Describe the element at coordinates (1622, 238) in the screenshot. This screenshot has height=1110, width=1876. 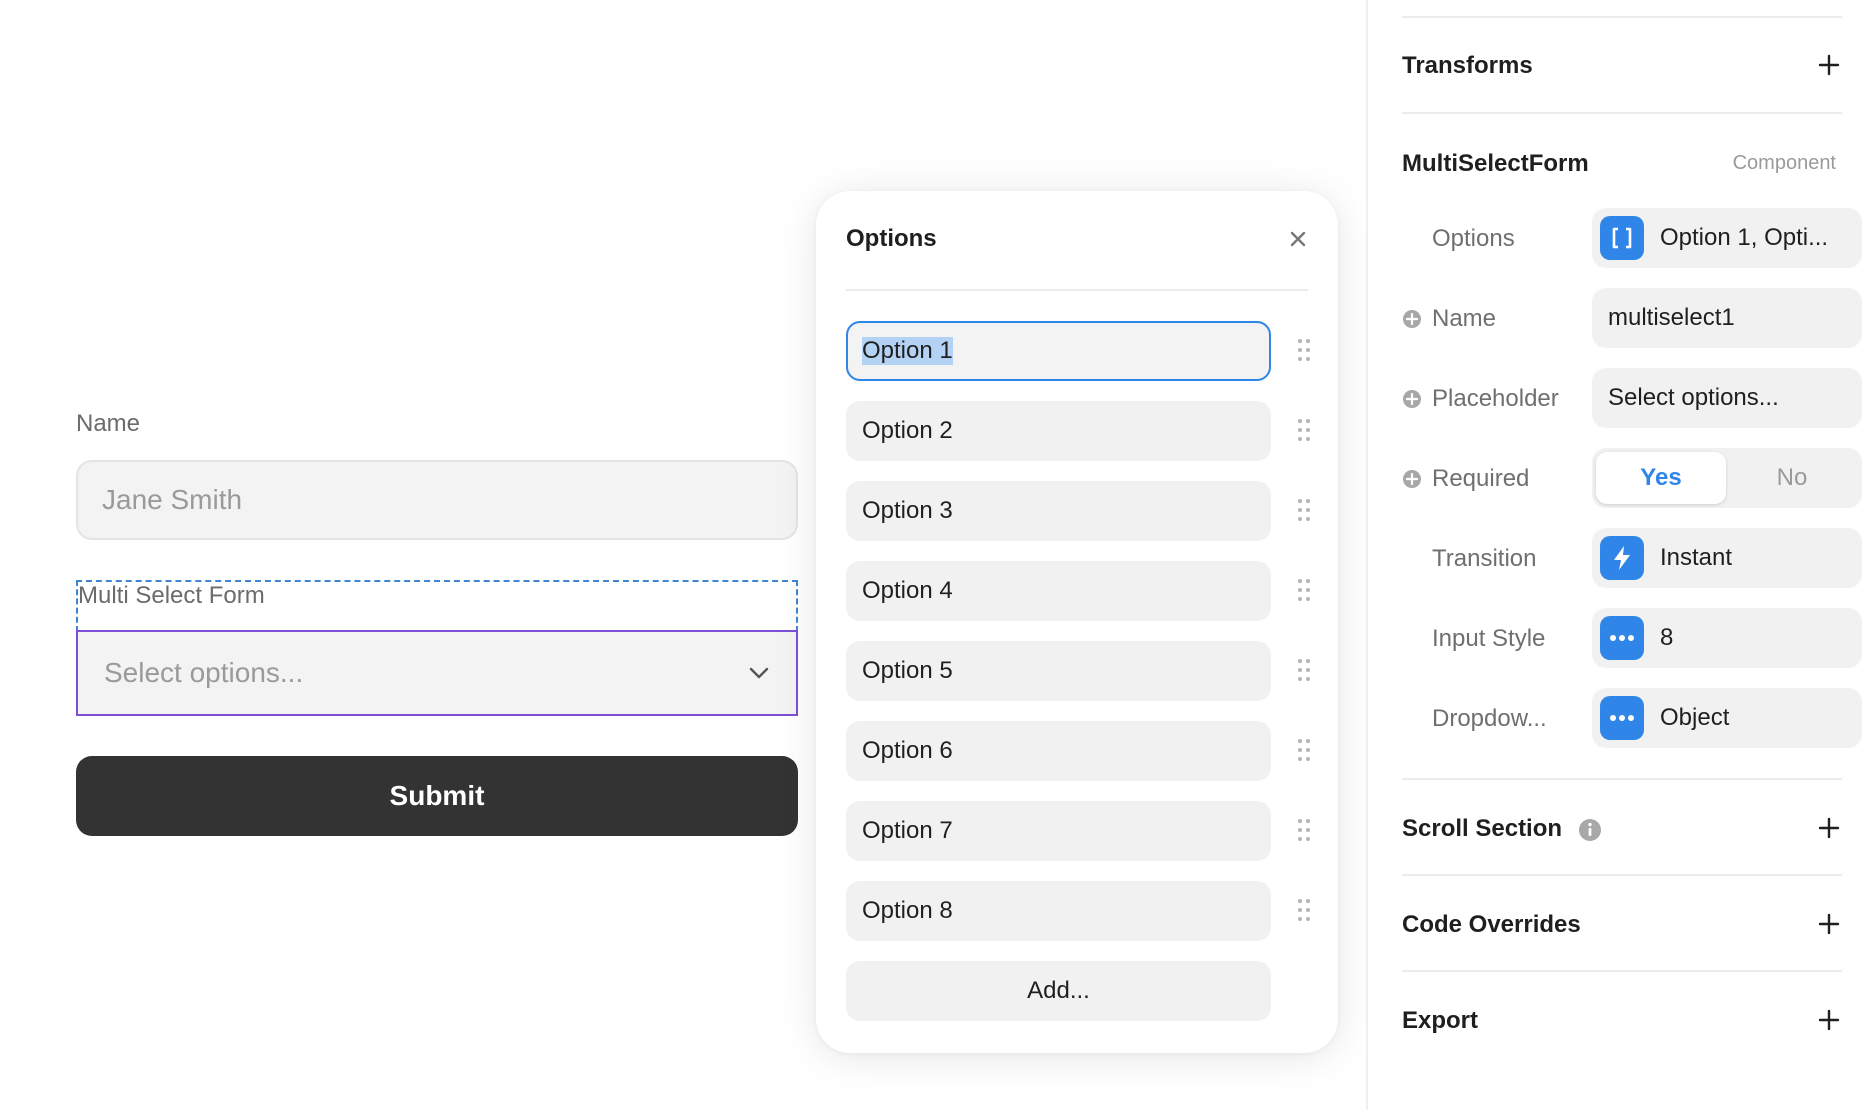
I see `array-icon` at that location.